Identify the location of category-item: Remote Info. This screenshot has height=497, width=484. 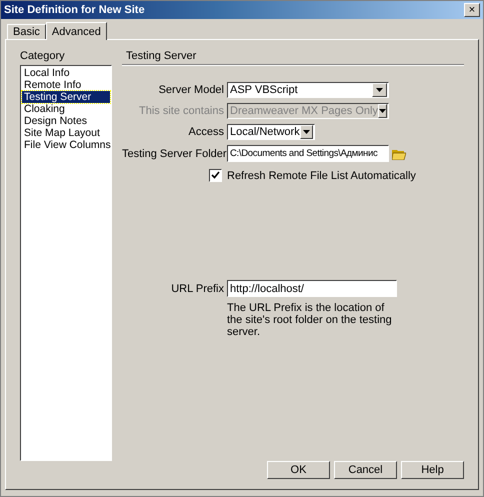
(66, 85).